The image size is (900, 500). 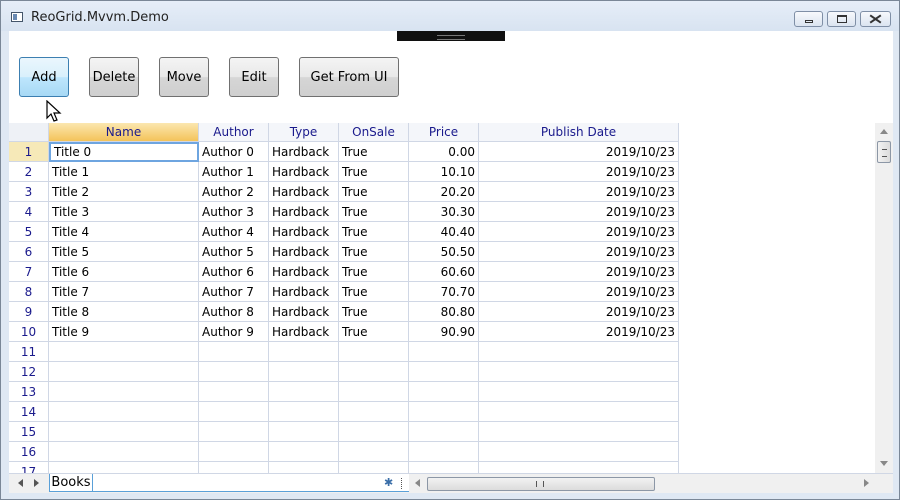 What do you see at coordinates (29, 272) in the screenshot?
I see `row-header: 7` at bounding box center [29, 272].